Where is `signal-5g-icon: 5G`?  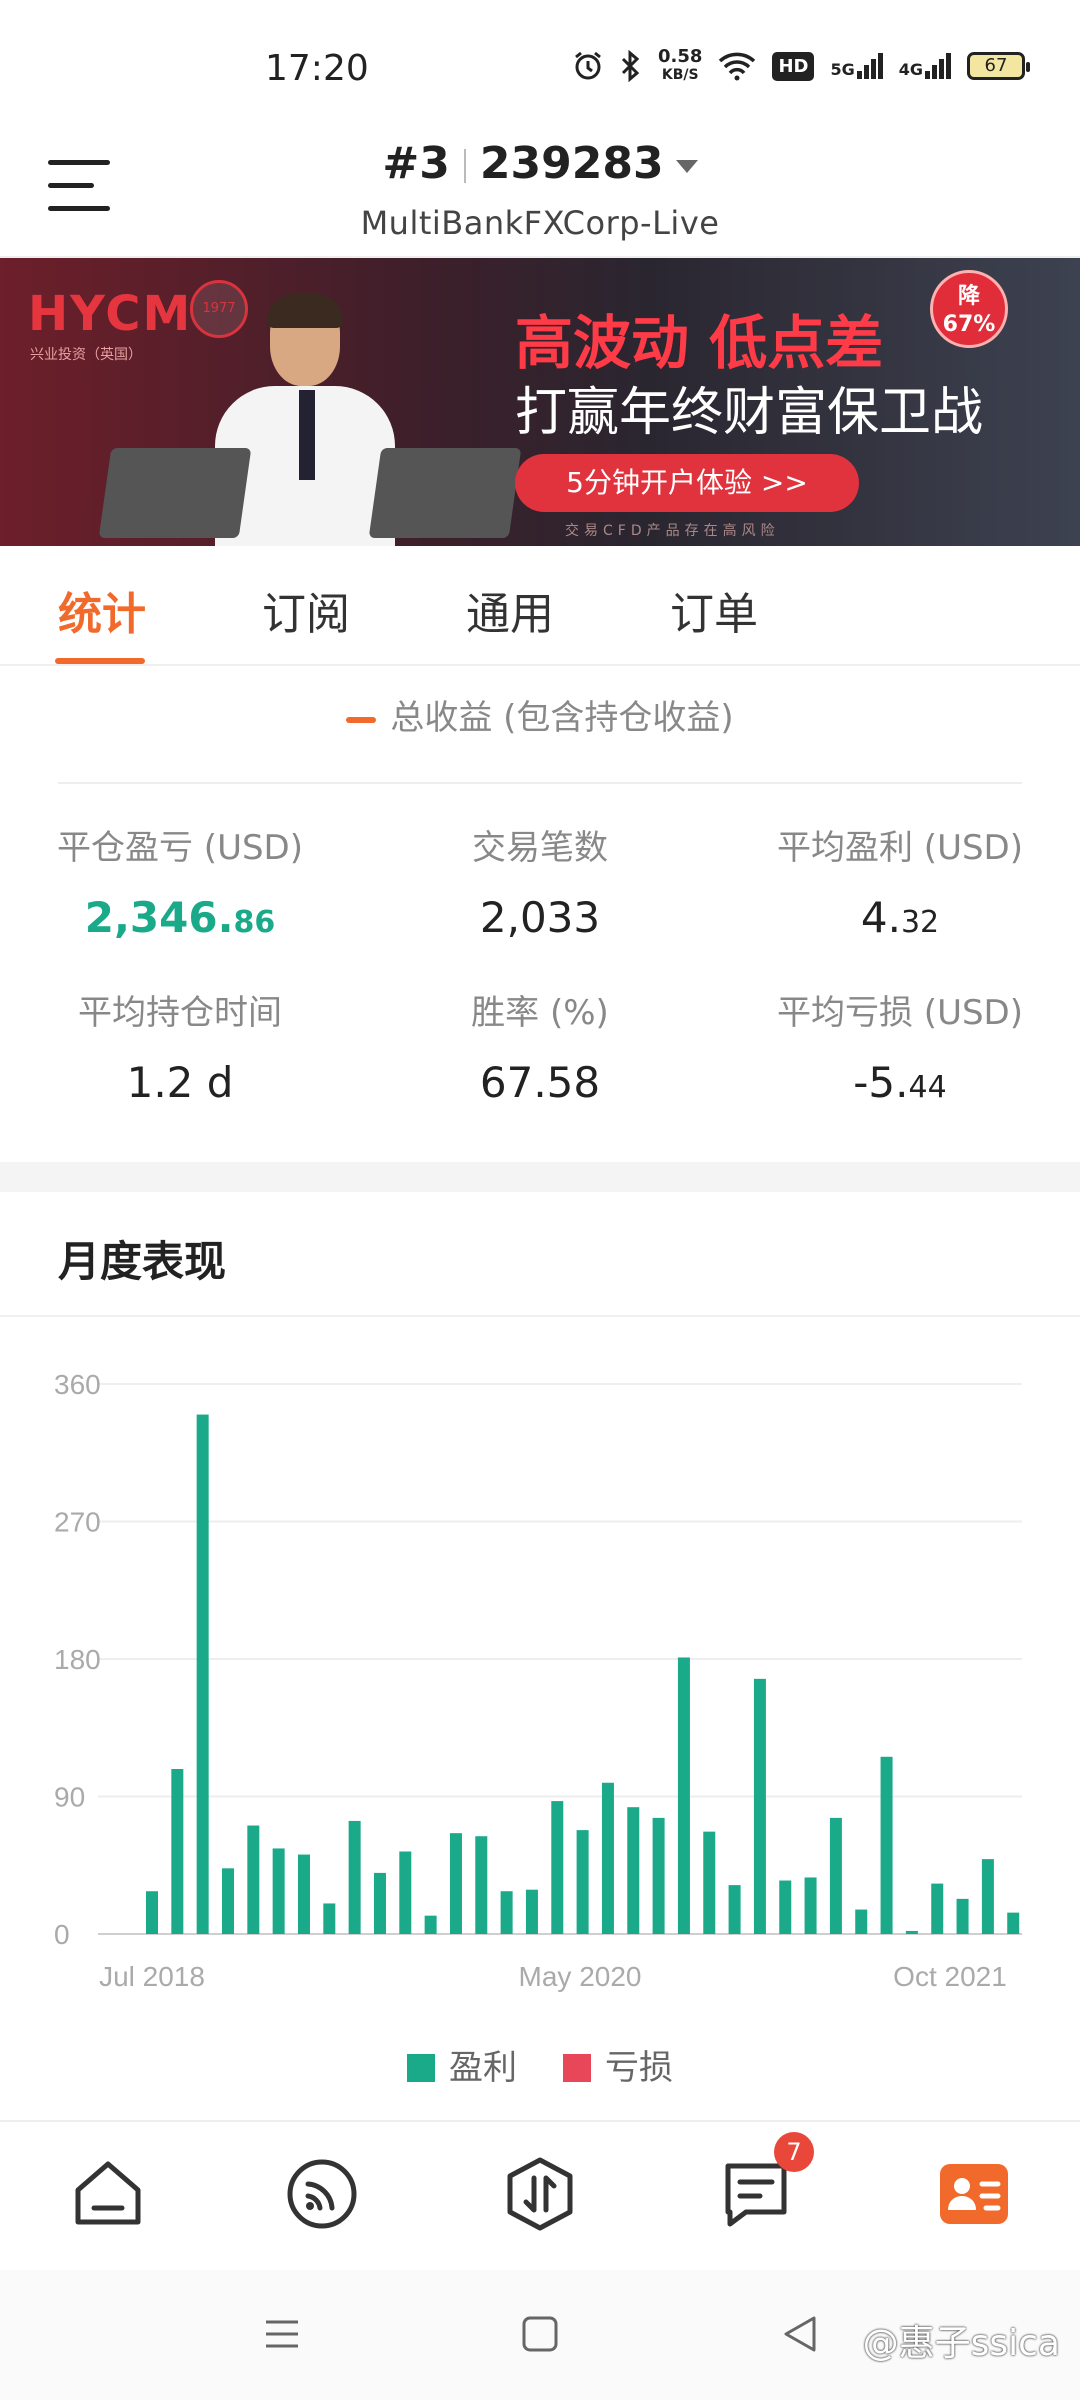
signal-5g-icon: 5G is located at coordinates (856, 66).